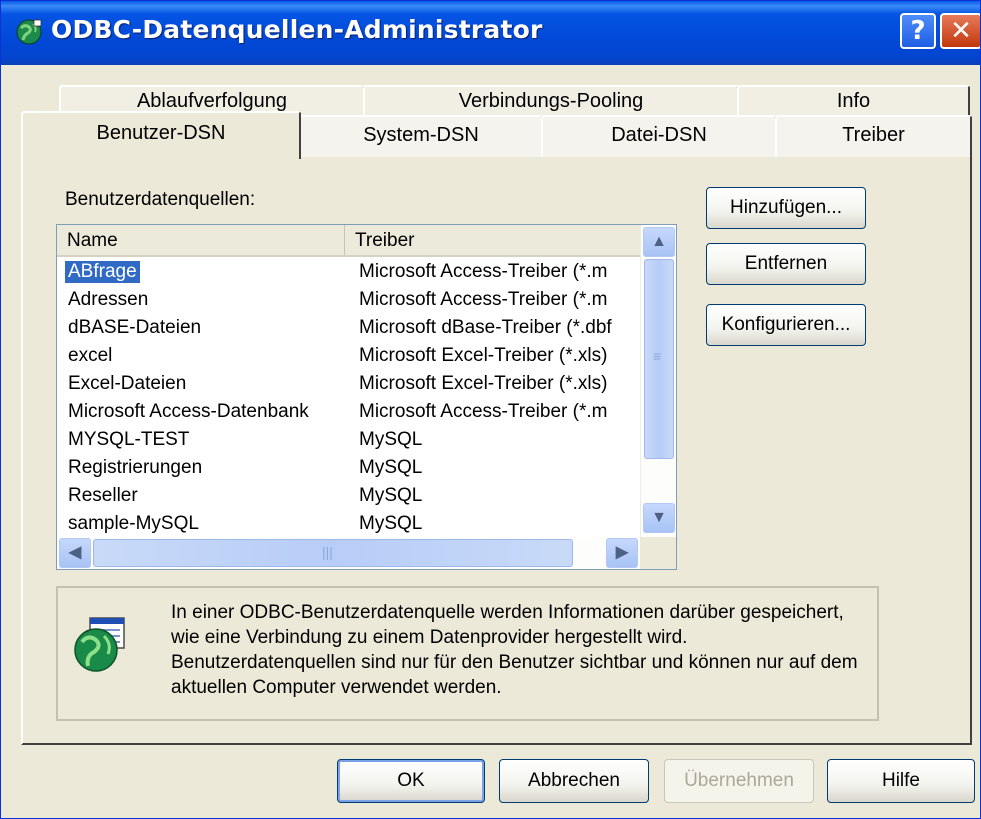 The height and width of the screenshot is (819, 981). Describe the element at coordinates (348, 525) in the screenshot. I see `list-item: sample-MySQL MySQL` at that location.